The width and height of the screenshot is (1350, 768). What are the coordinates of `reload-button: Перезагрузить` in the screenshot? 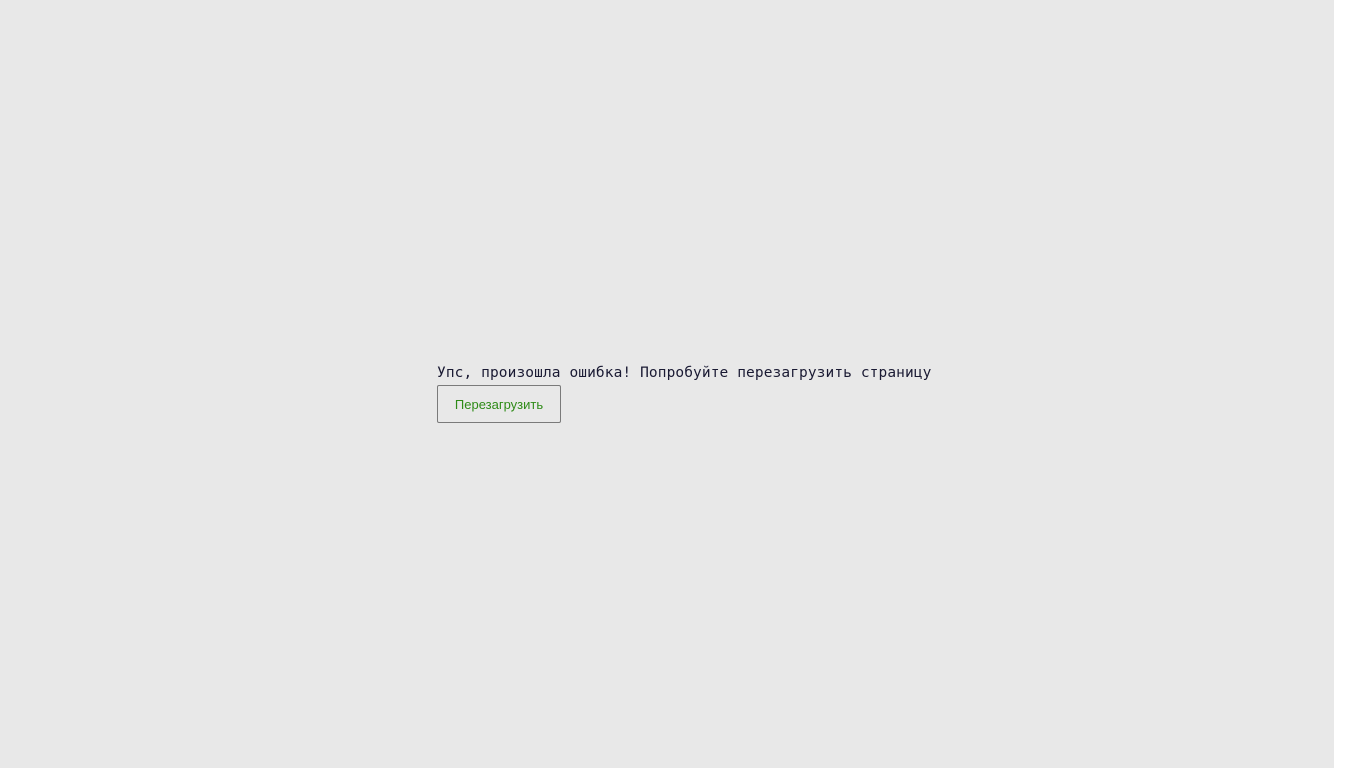 It's located at (499, 404).